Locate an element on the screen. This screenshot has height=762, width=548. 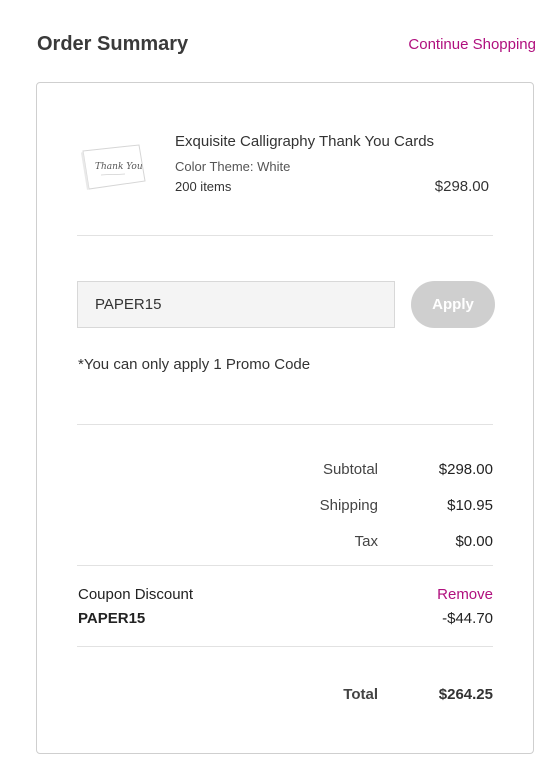
promo-code-input is located at coordinates (236, 304).